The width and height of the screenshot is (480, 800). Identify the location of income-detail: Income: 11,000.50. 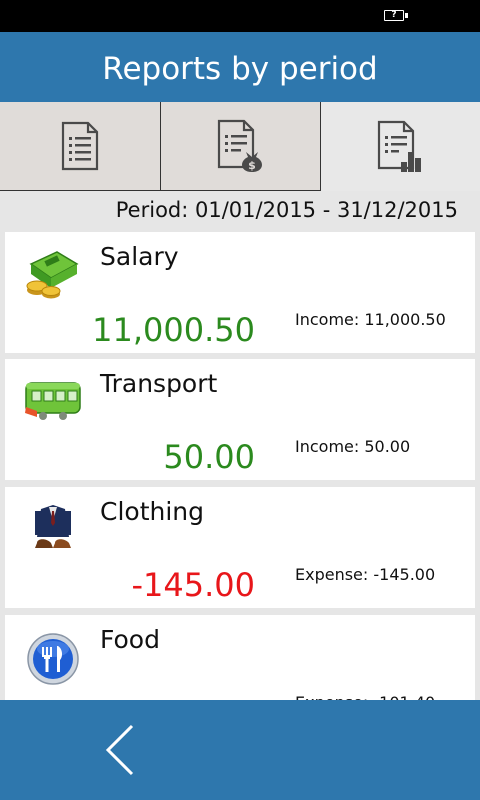
(370, 319).